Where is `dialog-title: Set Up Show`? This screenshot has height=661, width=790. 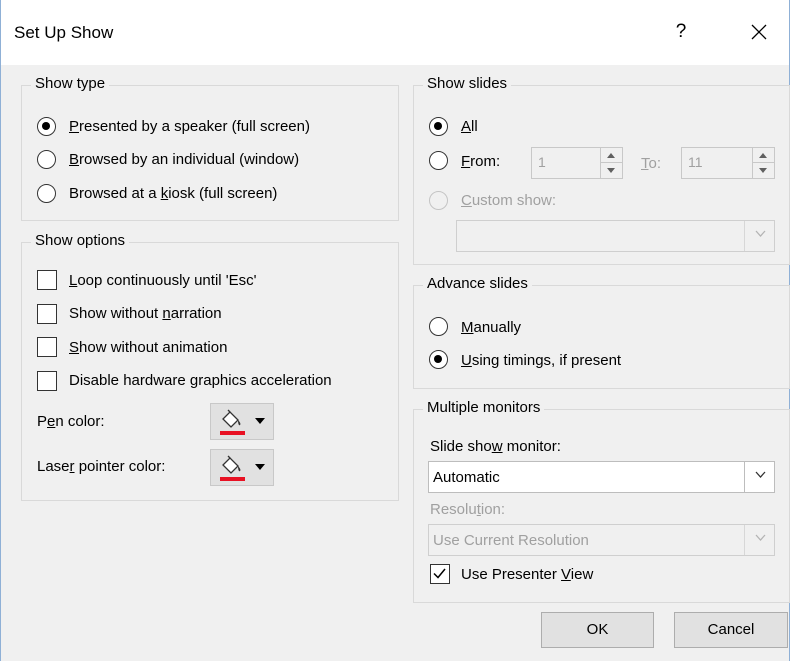 dialog-title: Set Up Show is located at coordinates (64, 32).